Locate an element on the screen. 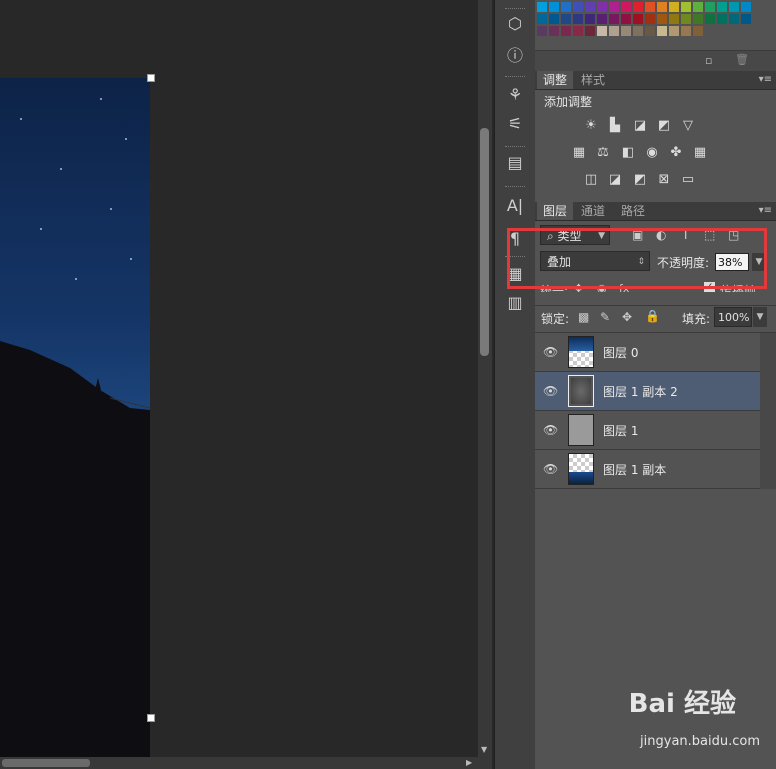 The height and width of the screenshot is (769, 776). layers-tabbar: 图层 通道 路径 ▾≡ is located at coordinates (655, 211).